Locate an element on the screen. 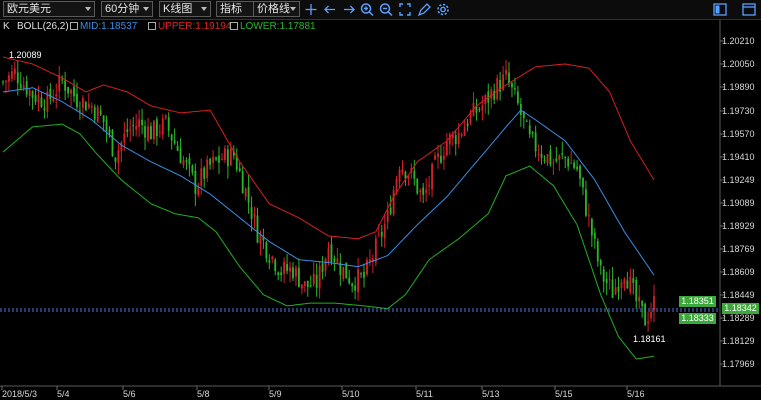  window-icon is located at coordinates (749, 9).